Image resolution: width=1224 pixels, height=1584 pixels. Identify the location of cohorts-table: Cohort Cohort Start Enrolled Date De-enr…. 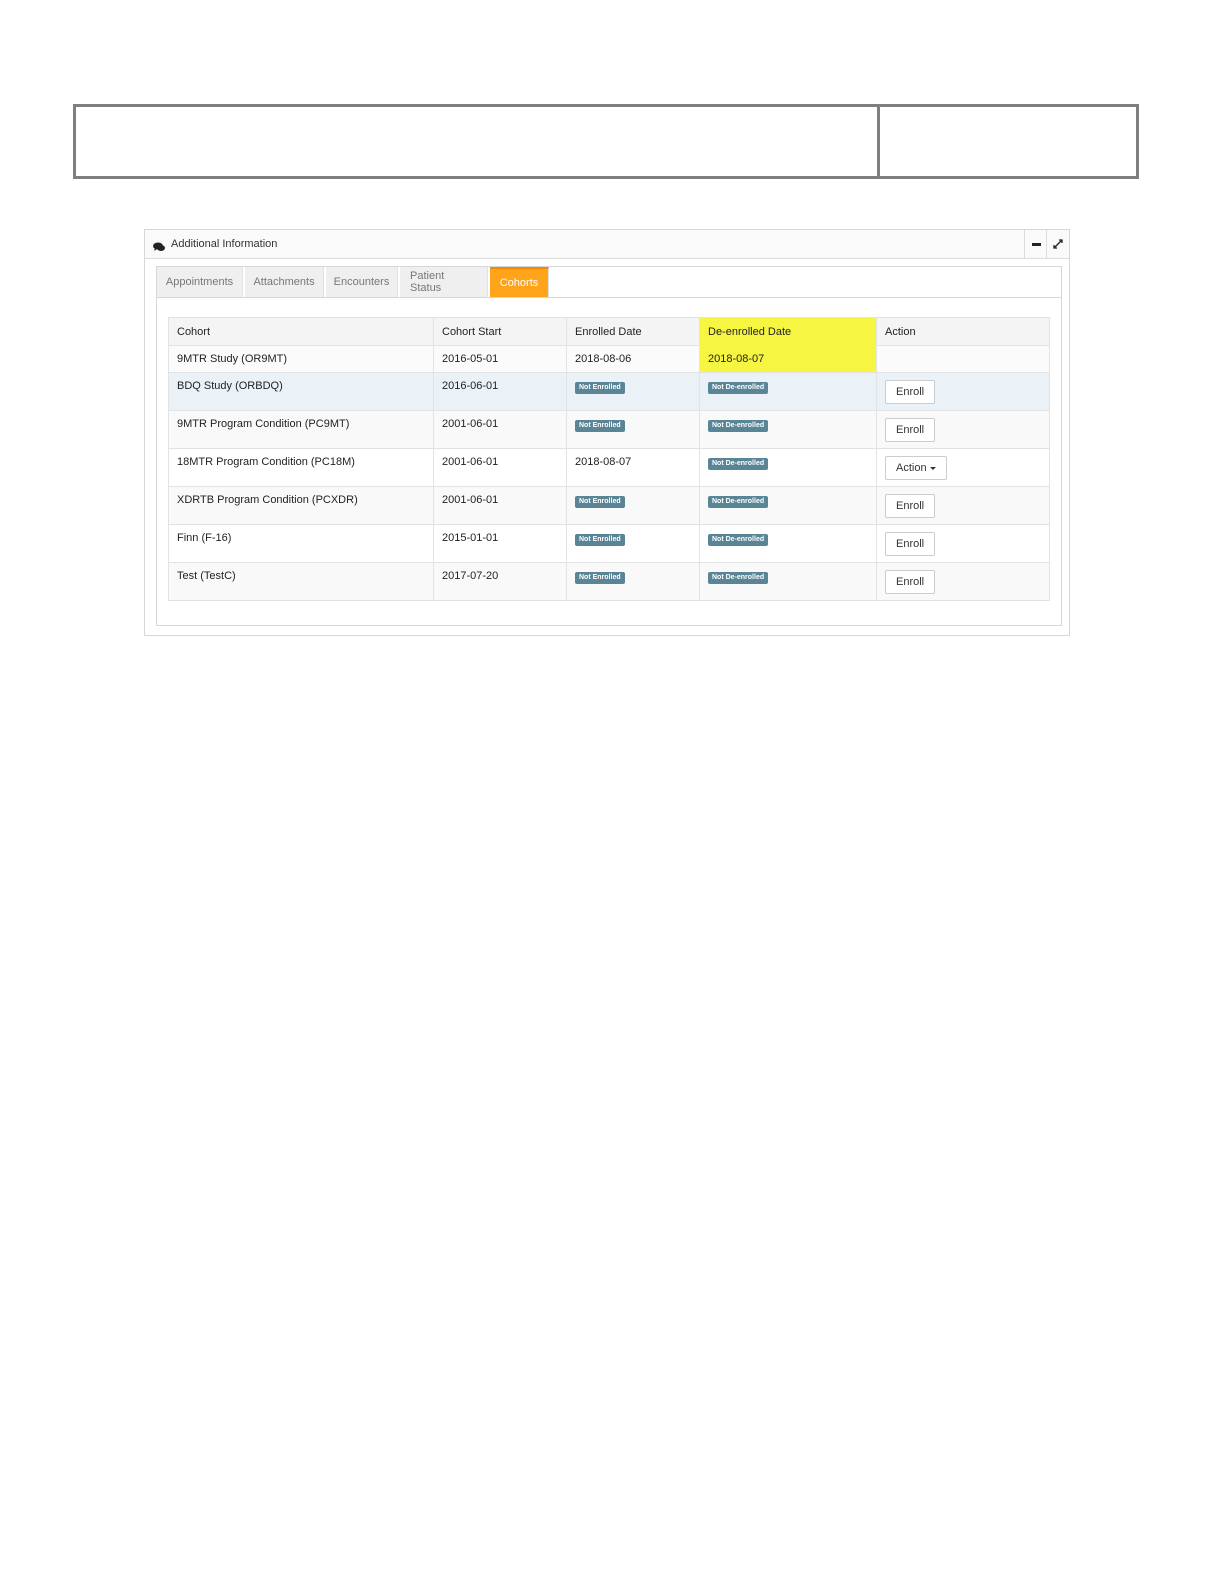
(609, 459).